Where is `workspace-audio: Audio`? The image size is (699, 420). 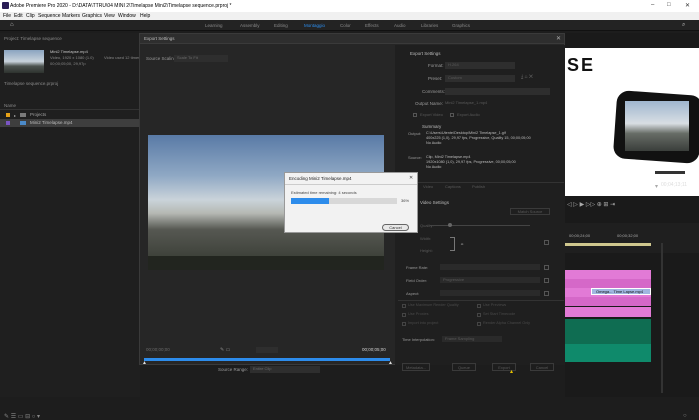
workspace-audio: Audio is located at coordinates (400, 25).